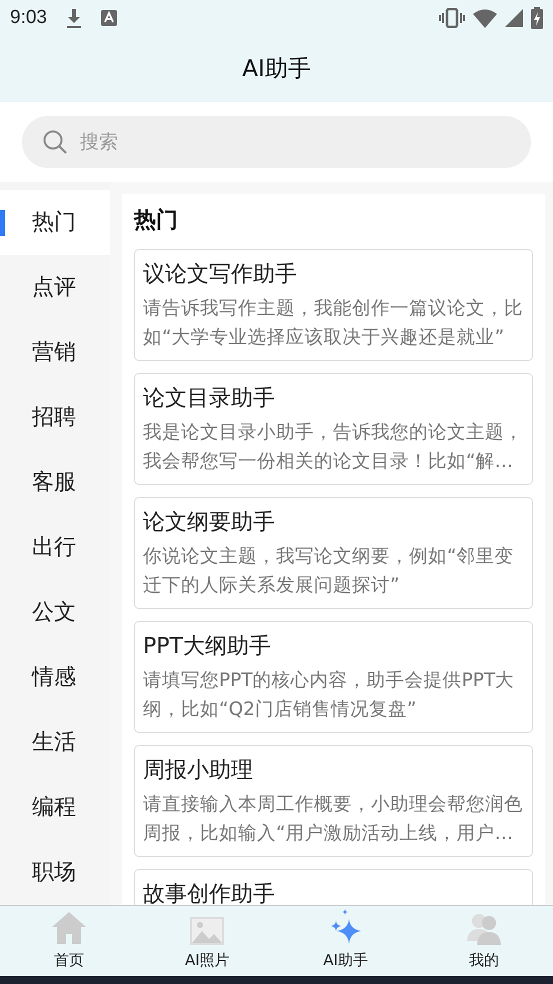  I want to click on section-title: 热门, so click(156, 220).